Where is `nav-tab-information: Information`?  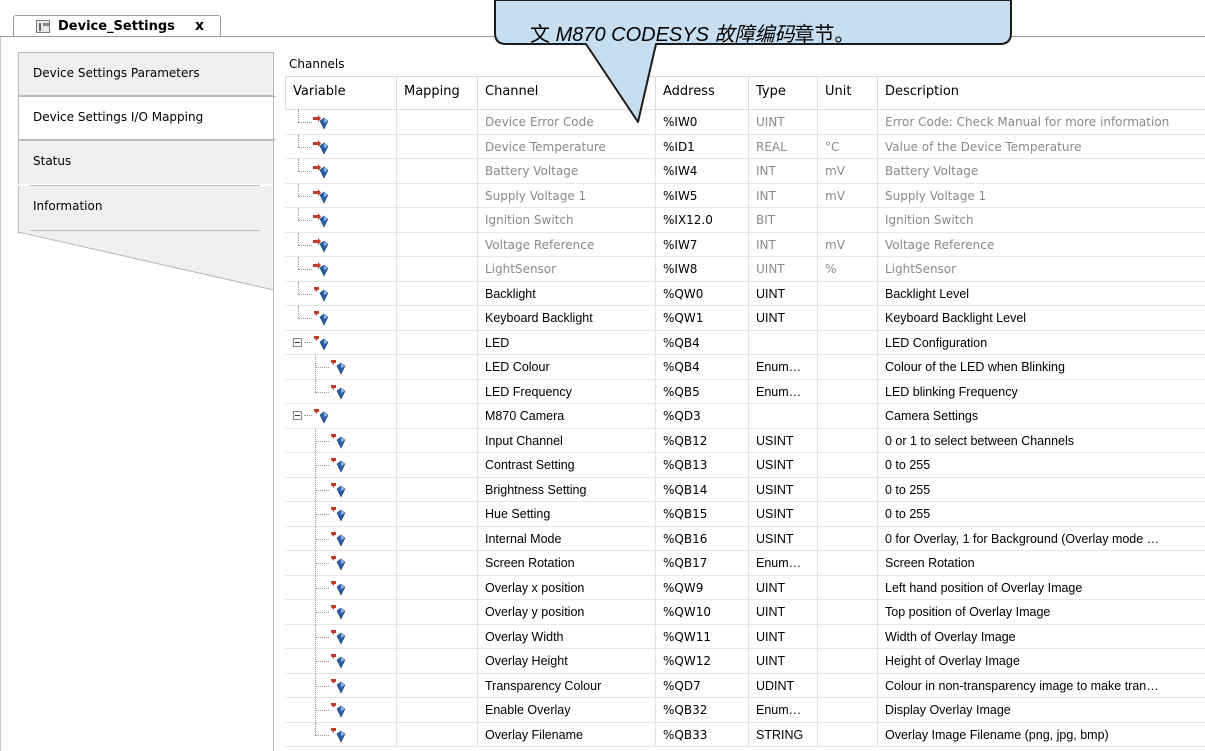 nav-tab-information: Information is located at coordinates (146, 209).